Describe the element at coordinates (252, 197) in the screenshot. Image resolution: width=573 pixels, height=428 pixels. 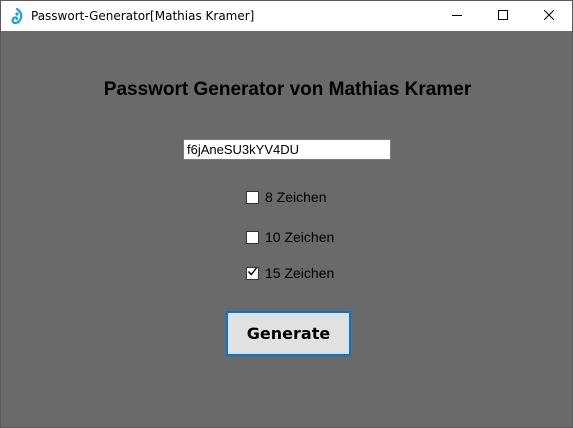
I see `checkbox-8-chars` at that location.